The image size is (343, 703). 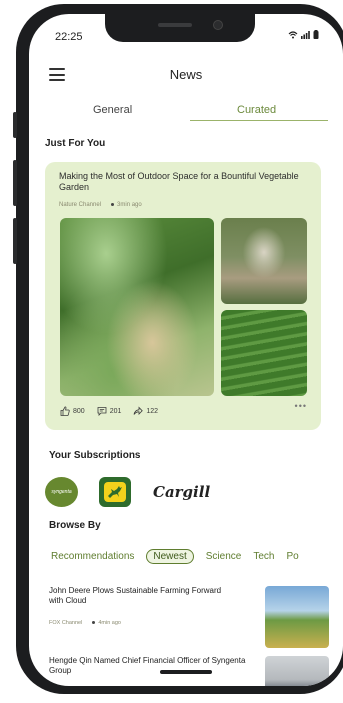 I want to click on like-count: 800, so click(x=79, y=411).